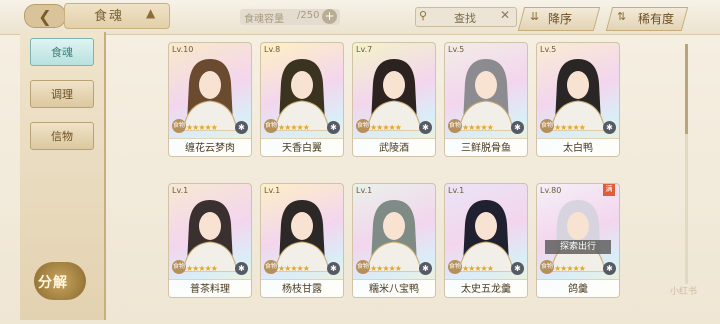 The width and height of the screenshot is (720, 324). I want to click on card-level: Lv.7, so click(364, 49).